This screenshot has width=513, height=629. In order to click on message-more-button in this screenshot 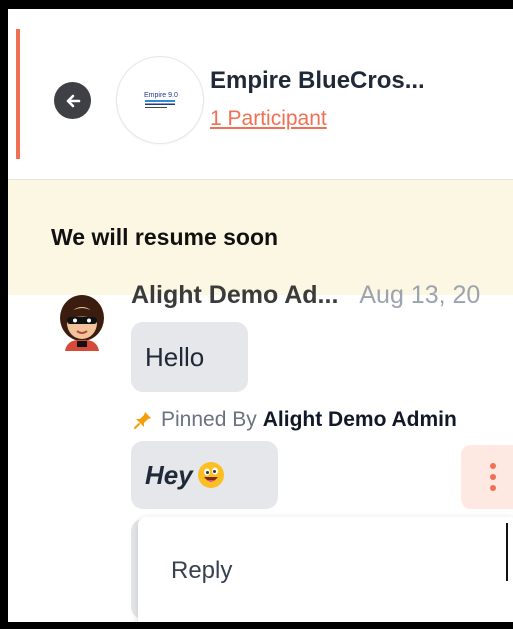, I will do `click(487, 477)`.